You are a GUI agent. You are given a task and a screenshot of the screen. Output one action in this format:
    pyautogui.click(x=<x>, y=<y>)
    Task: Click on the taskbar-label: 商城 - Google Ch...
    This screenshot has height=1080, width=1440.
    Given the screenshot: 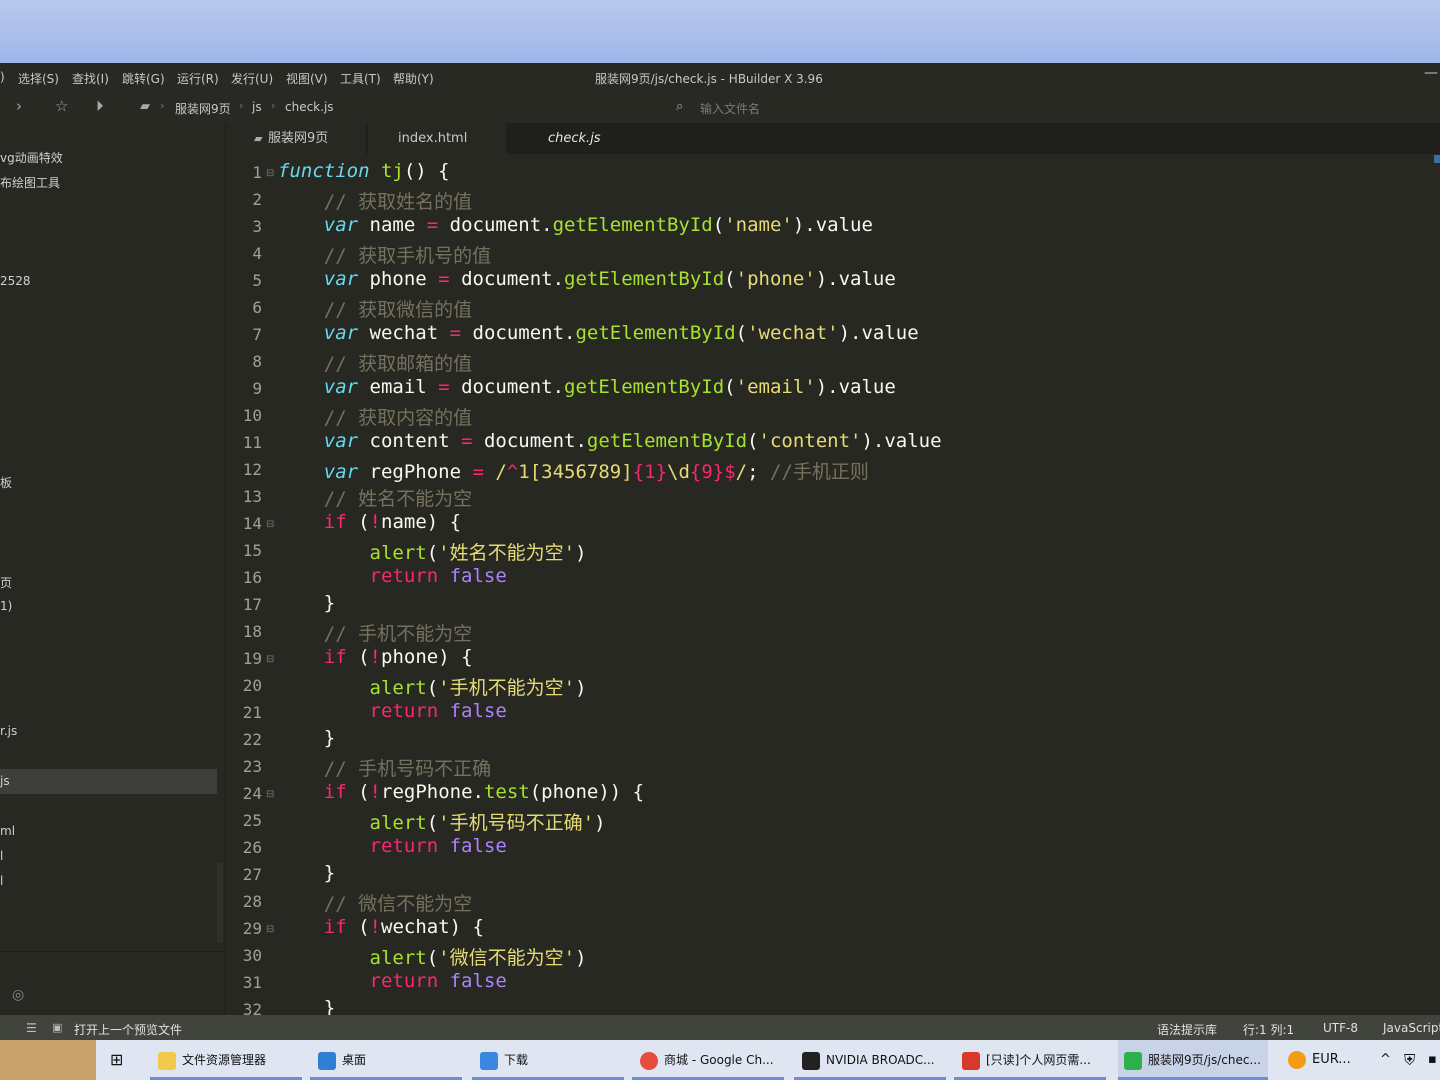 What is the action you would take?
    pyautogui.click(x=719, y=1060)
    